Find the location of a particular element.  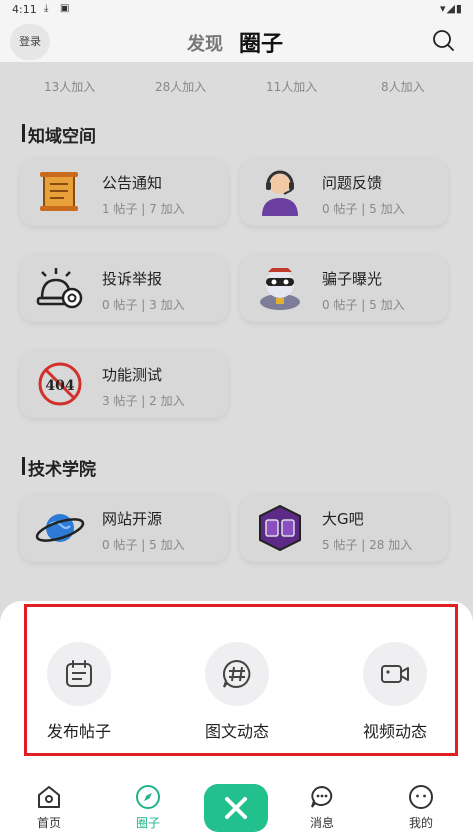

publish-post-label: 发布帖子 is located at coordinates (78, 731).